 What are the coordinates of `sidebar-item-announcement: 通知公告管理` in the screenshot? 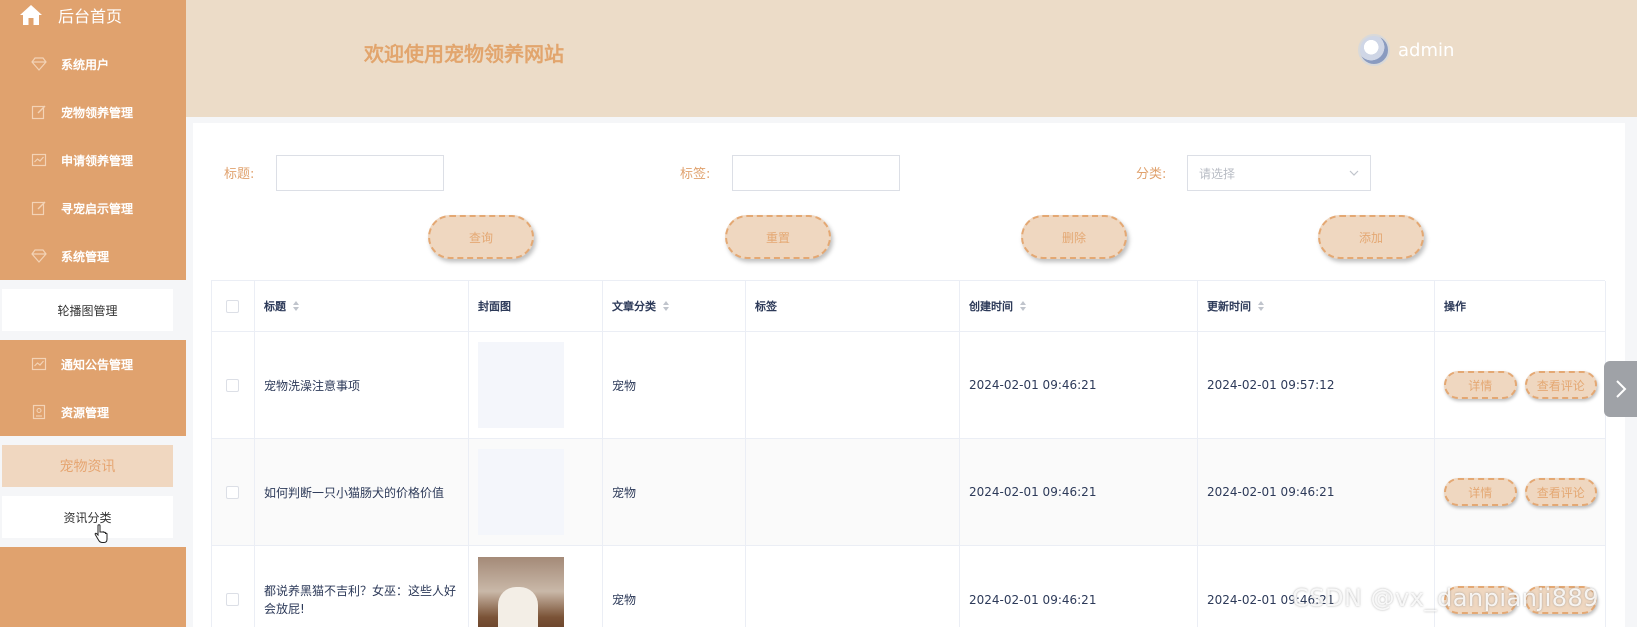 It's located at (93, 364).